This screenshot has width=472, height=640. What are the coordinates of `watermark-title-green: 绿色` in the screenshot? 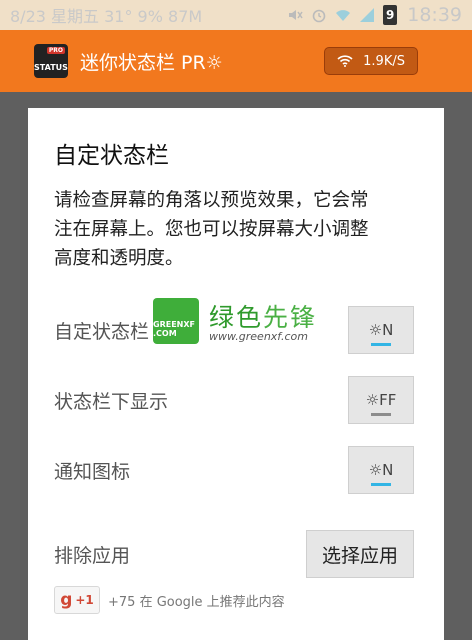 It's located at (236, 317).